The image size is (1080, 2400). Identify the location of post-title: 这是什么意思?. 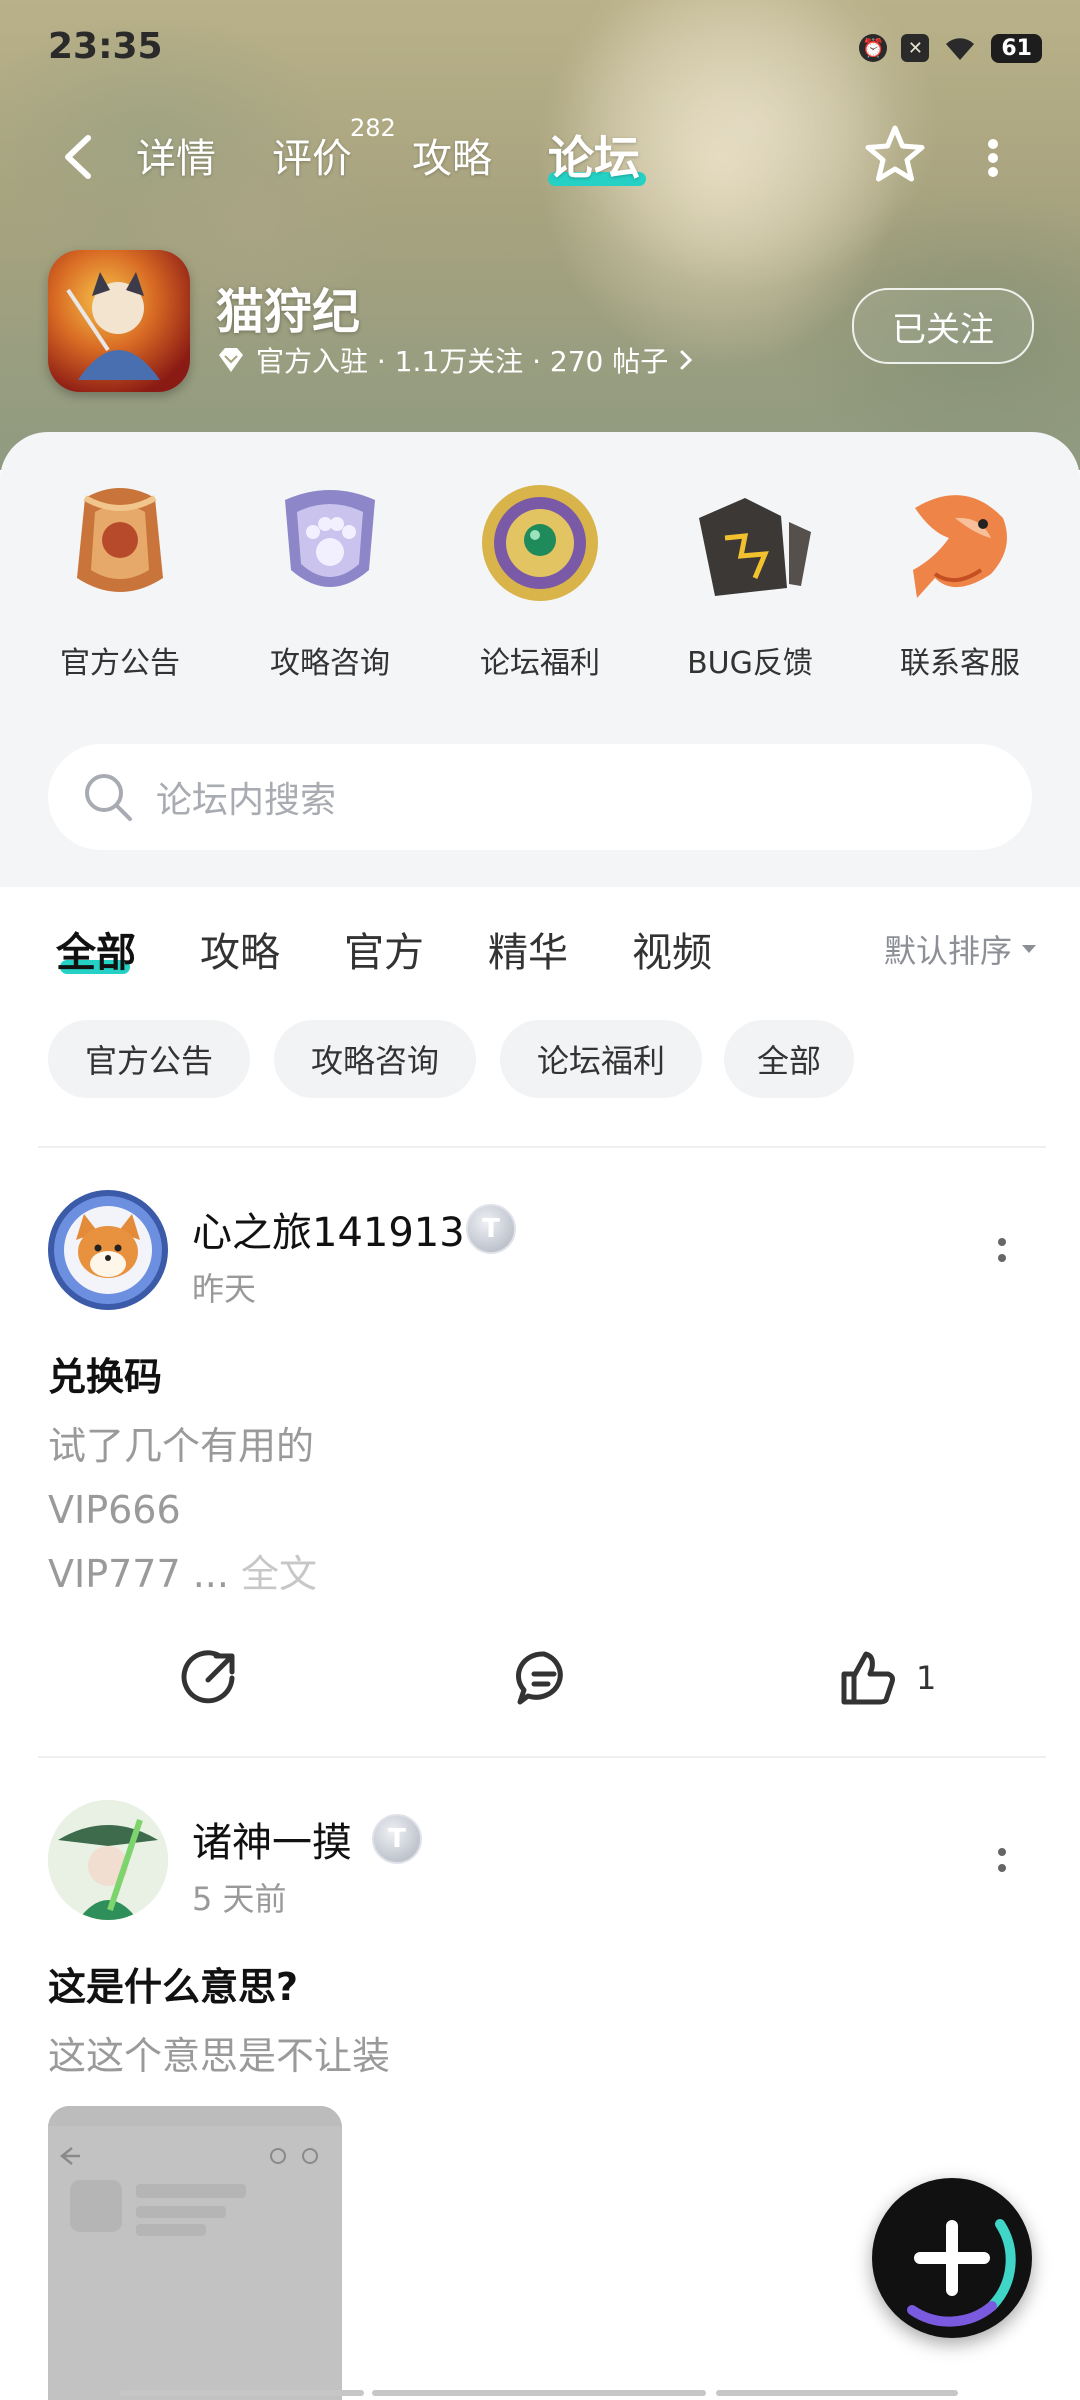
(173, 1983).